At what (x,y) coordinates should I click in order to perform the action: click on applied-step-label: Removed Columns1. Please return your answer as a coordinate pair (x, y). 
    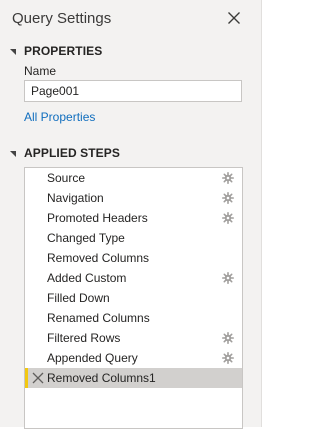
    Looking at the image, I should click on (101, 378).